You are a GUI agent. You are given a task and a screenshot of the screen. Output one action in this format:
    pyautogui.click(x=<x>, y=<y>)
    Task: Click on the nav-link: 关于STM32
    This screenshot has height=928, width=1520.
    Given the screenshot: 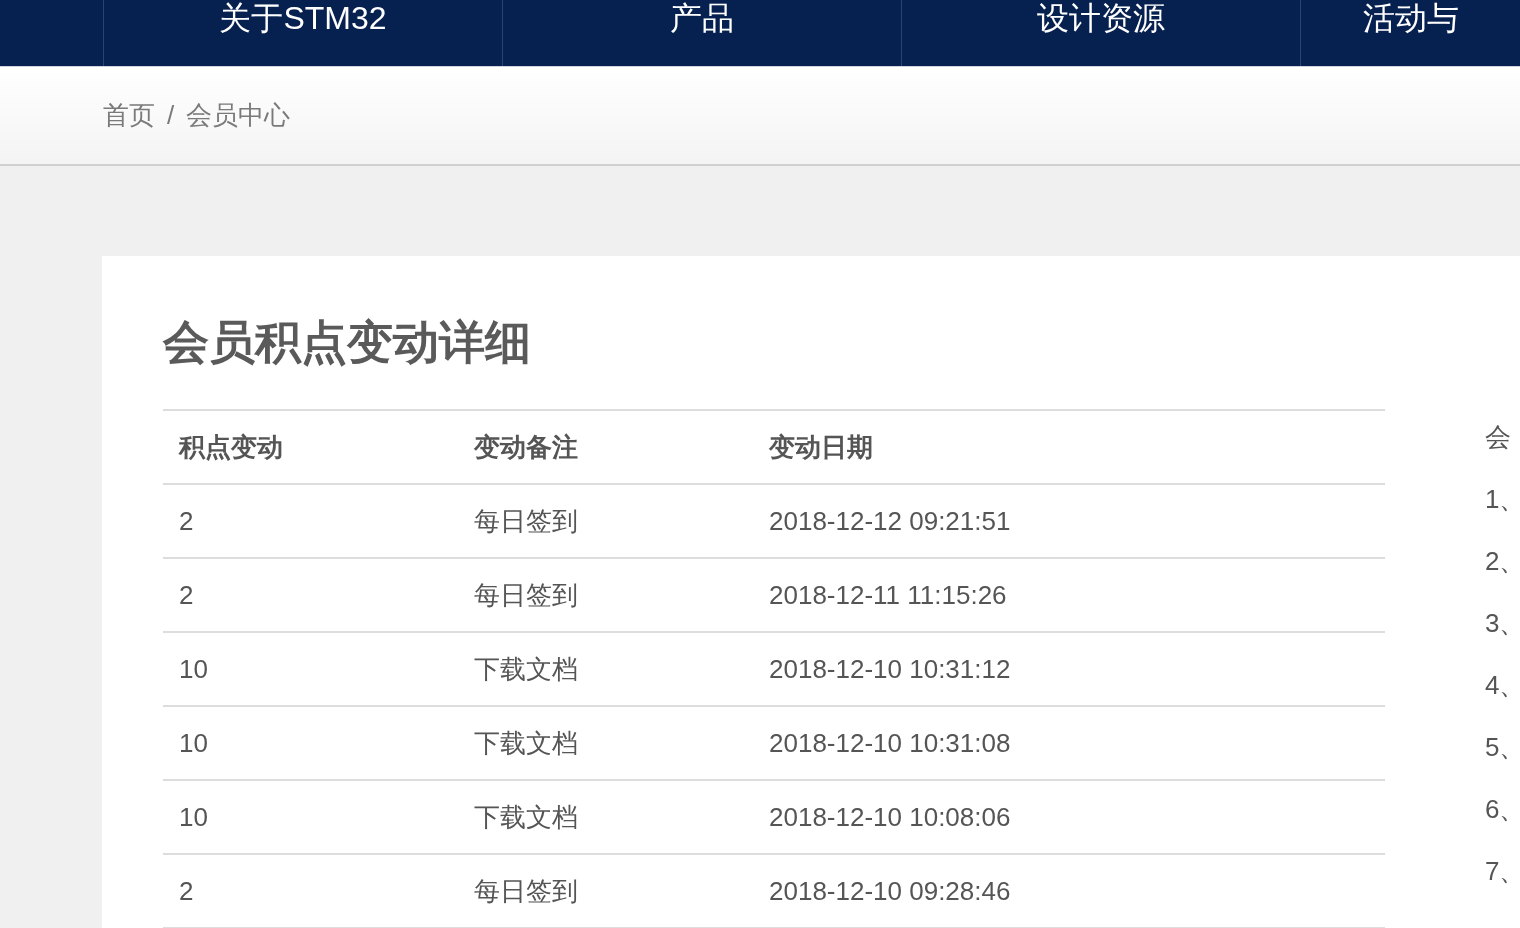 What is the action you would take?
    pyautogui.click(x=303, y=18)
    